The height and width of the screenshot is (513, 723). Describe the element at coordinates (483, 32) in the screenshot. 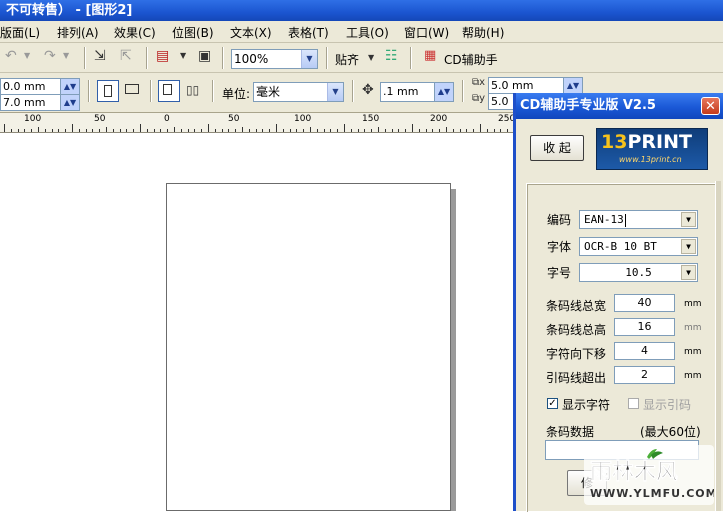

I see `menu-help: 帮助(H)` at that location.